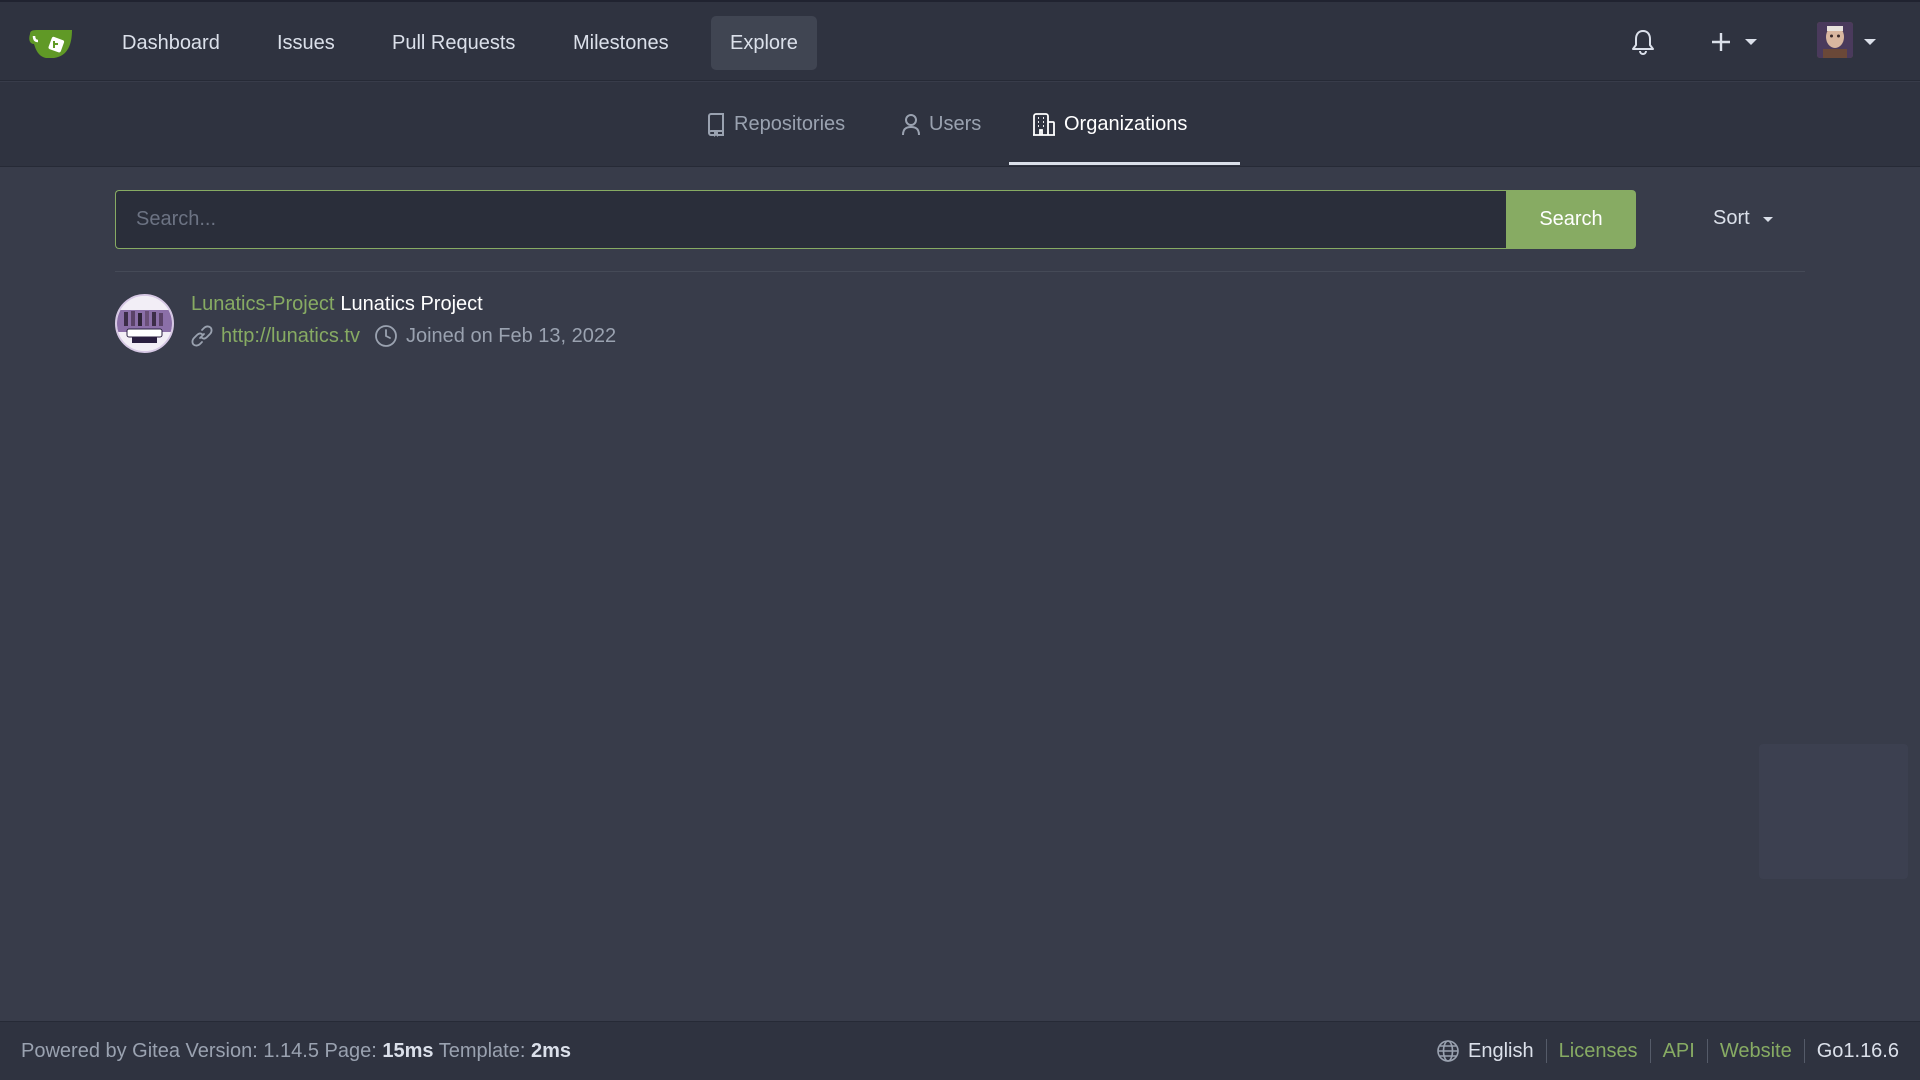 The width and height of the screenshot is (1920, 1080). Describe the element at coordinates (1833, 811) in the screenshot. I see `overlay-panel` at that location.